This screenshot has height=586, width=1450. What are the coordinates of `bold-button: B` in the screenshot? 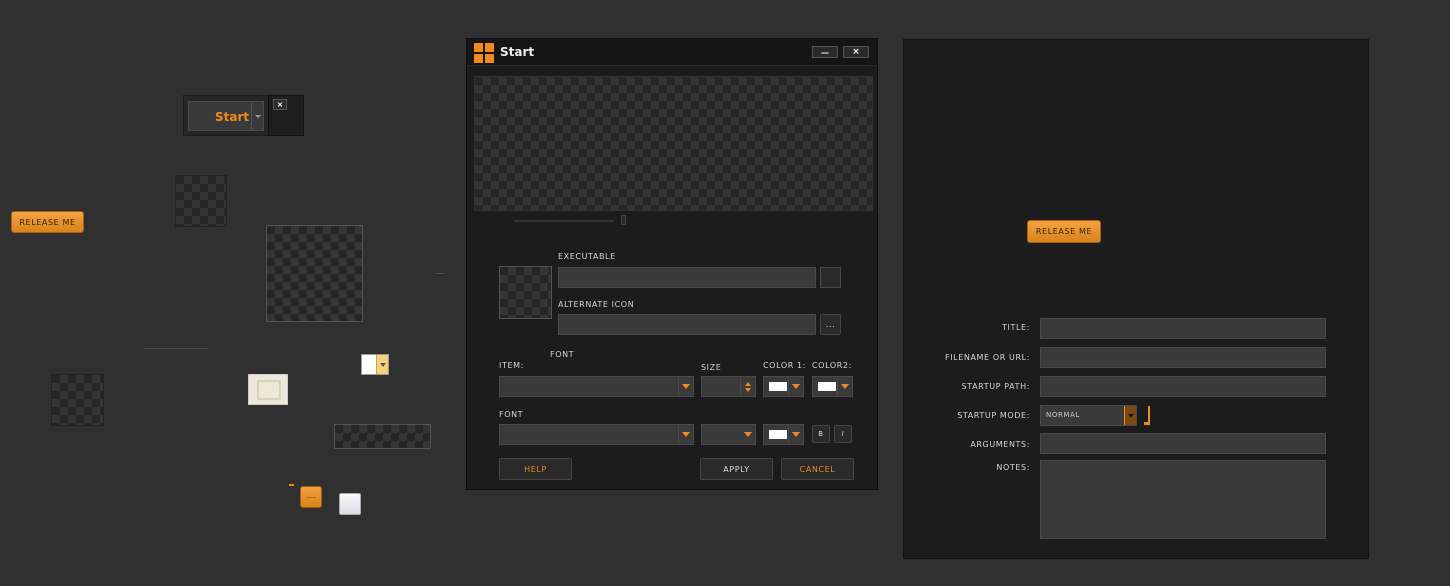 It's located at (821, 434).